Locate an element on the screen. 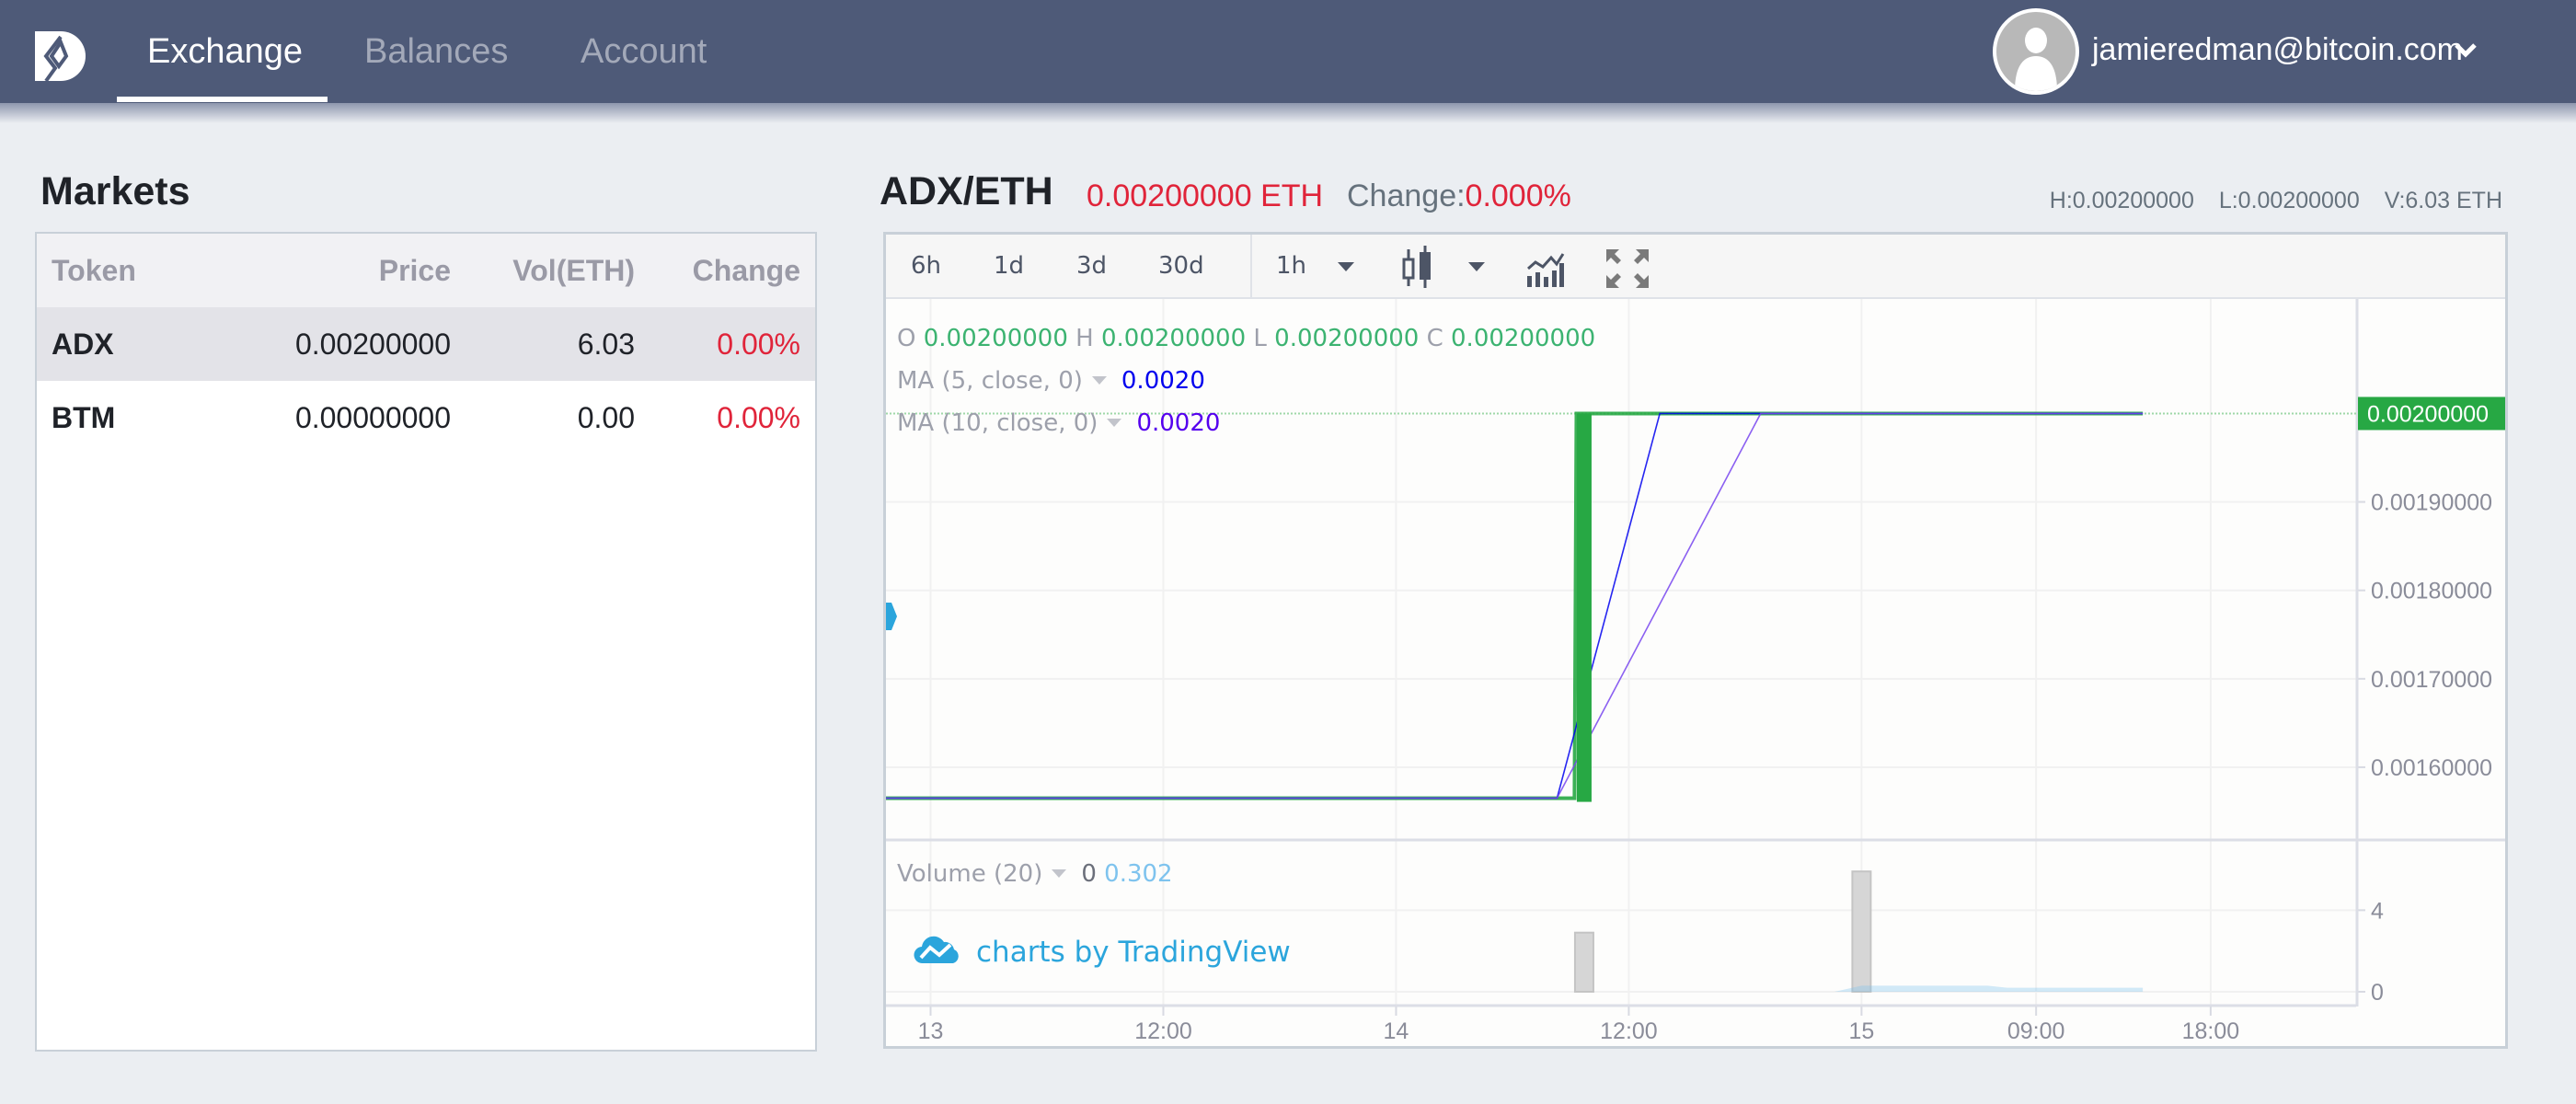 This screenshot has width=2576, height=1104. ma5-legend: MA (5, close, 0) 0.0020 is located at coordinates (1051, 381).